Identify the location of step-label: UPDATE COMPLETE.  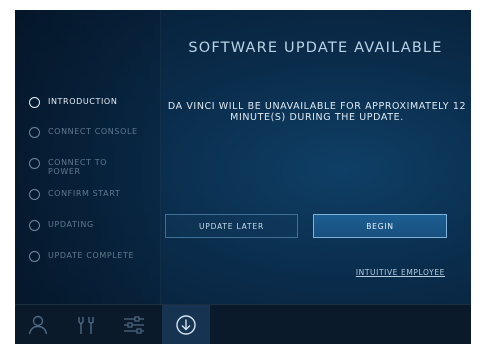
(91, 255).